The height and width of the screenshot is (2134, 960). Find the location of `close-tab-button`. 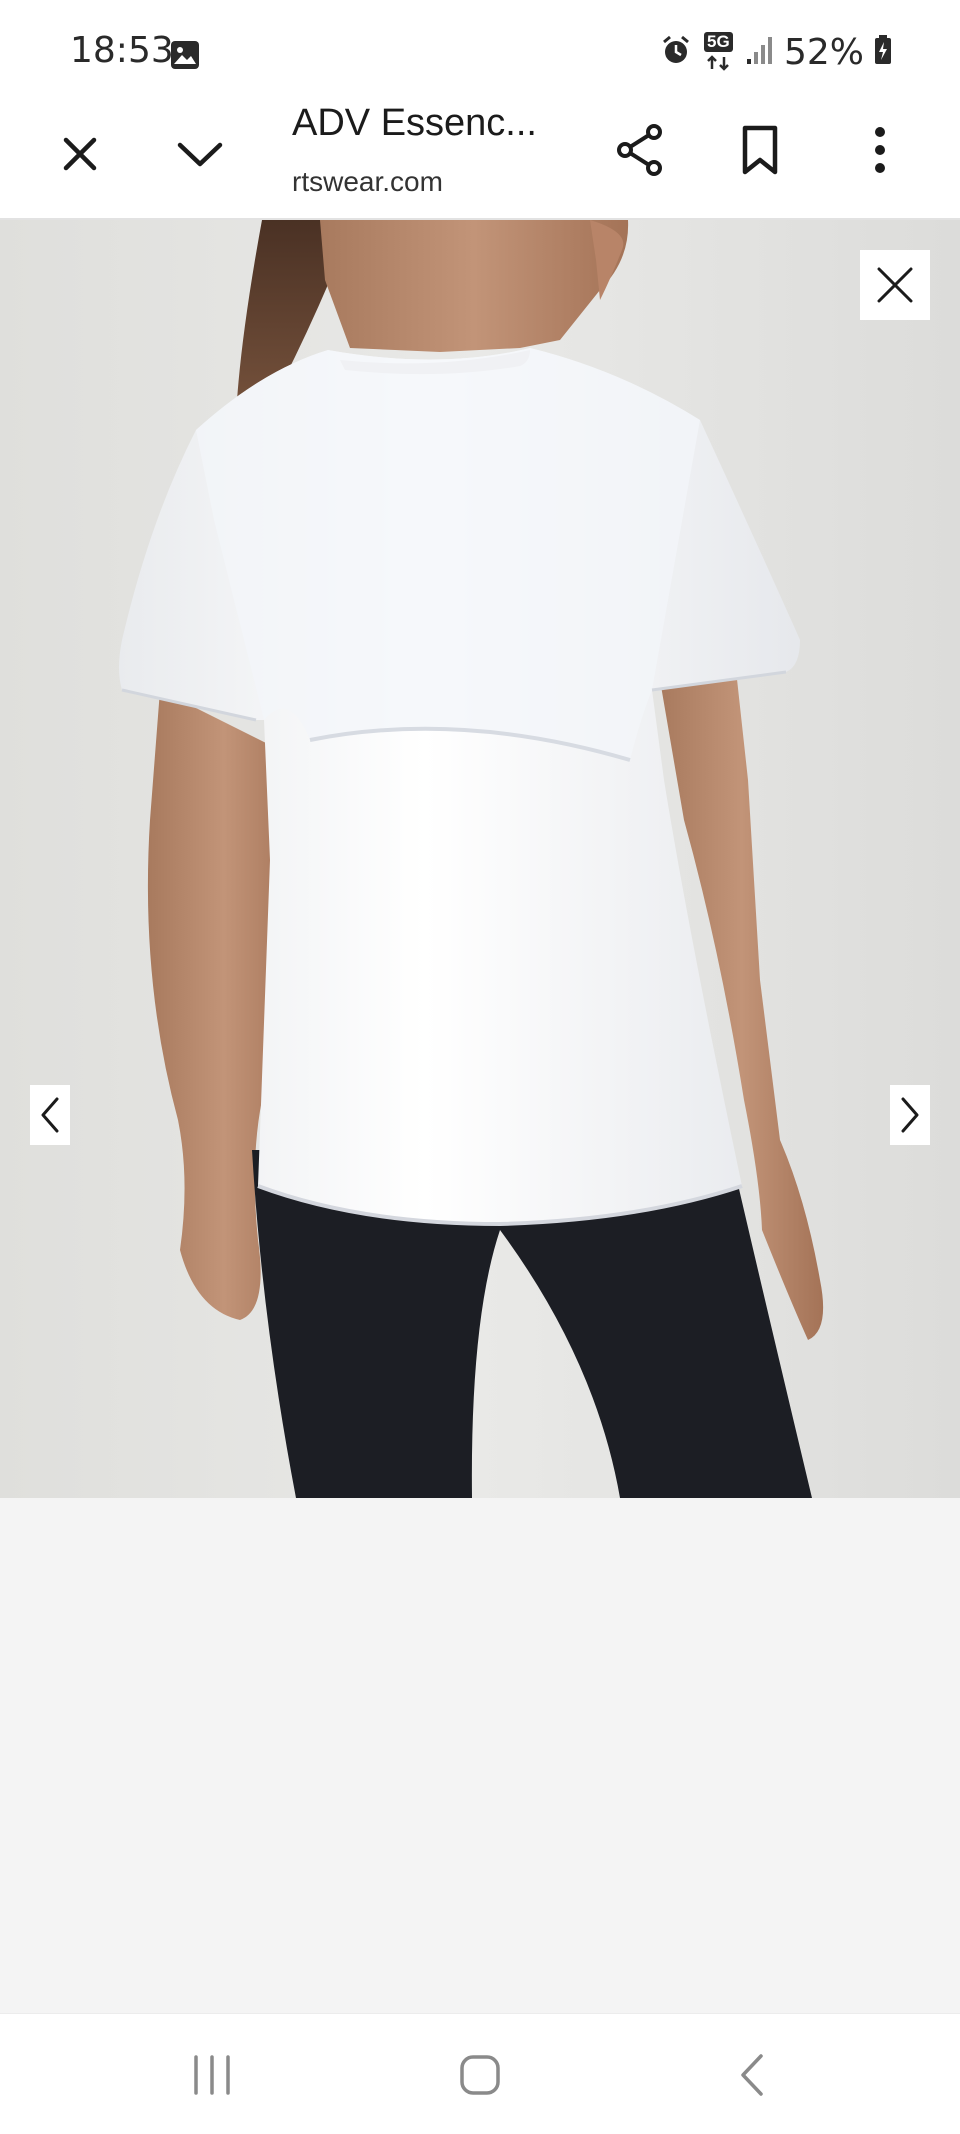

close-tab-button is located at coordinates (80, 154).